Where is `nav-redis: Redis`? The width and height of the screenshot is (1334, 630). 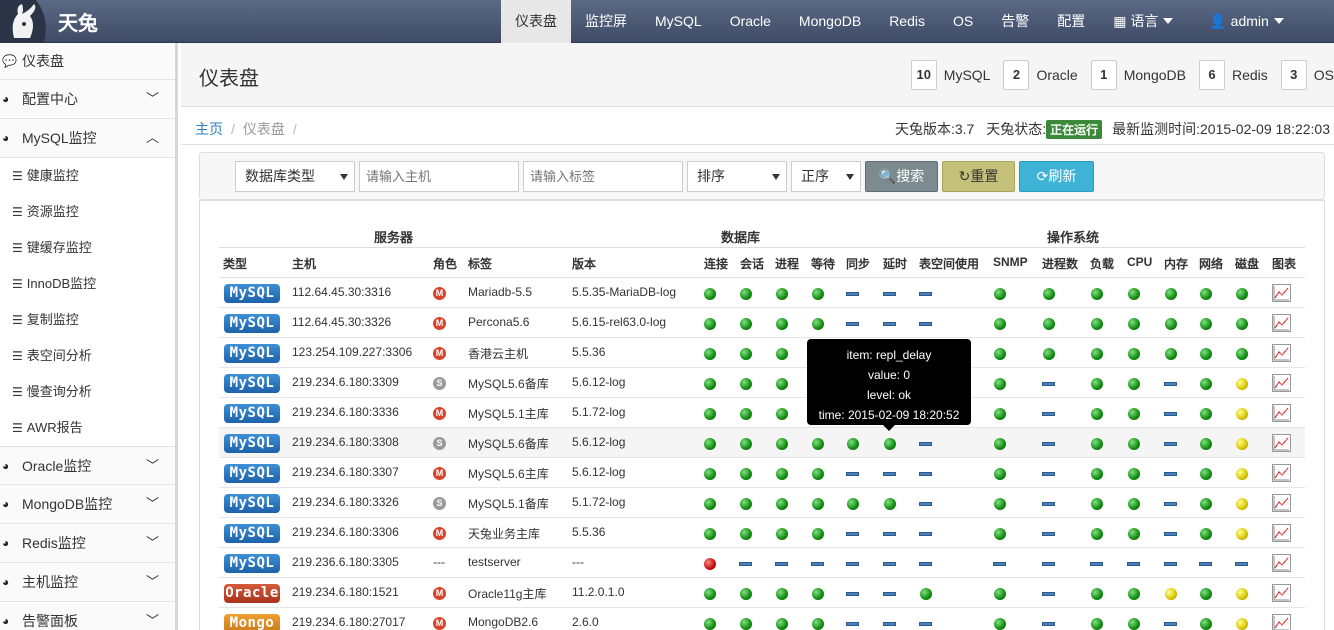 nav-redis: Redis is located at coordinates (907, 21).